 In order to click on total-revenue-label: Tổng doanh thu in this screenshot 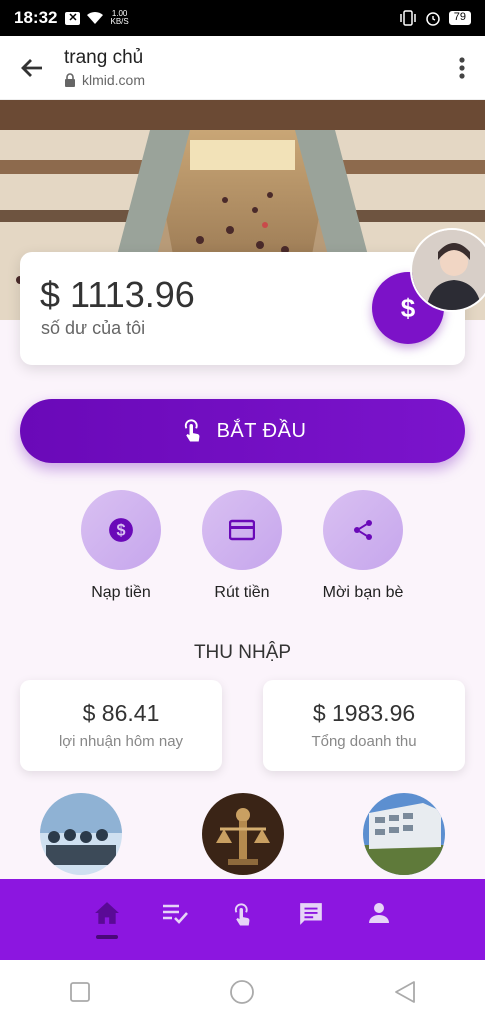, I will do `click(364, 741)`.